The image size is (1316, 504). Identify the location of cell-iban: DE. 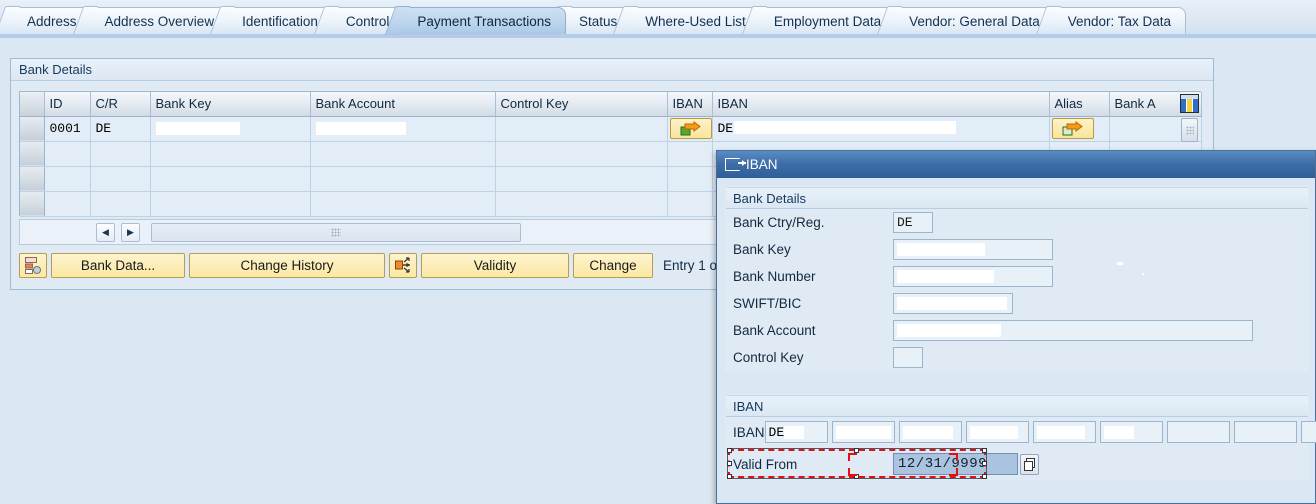
(881, 129).